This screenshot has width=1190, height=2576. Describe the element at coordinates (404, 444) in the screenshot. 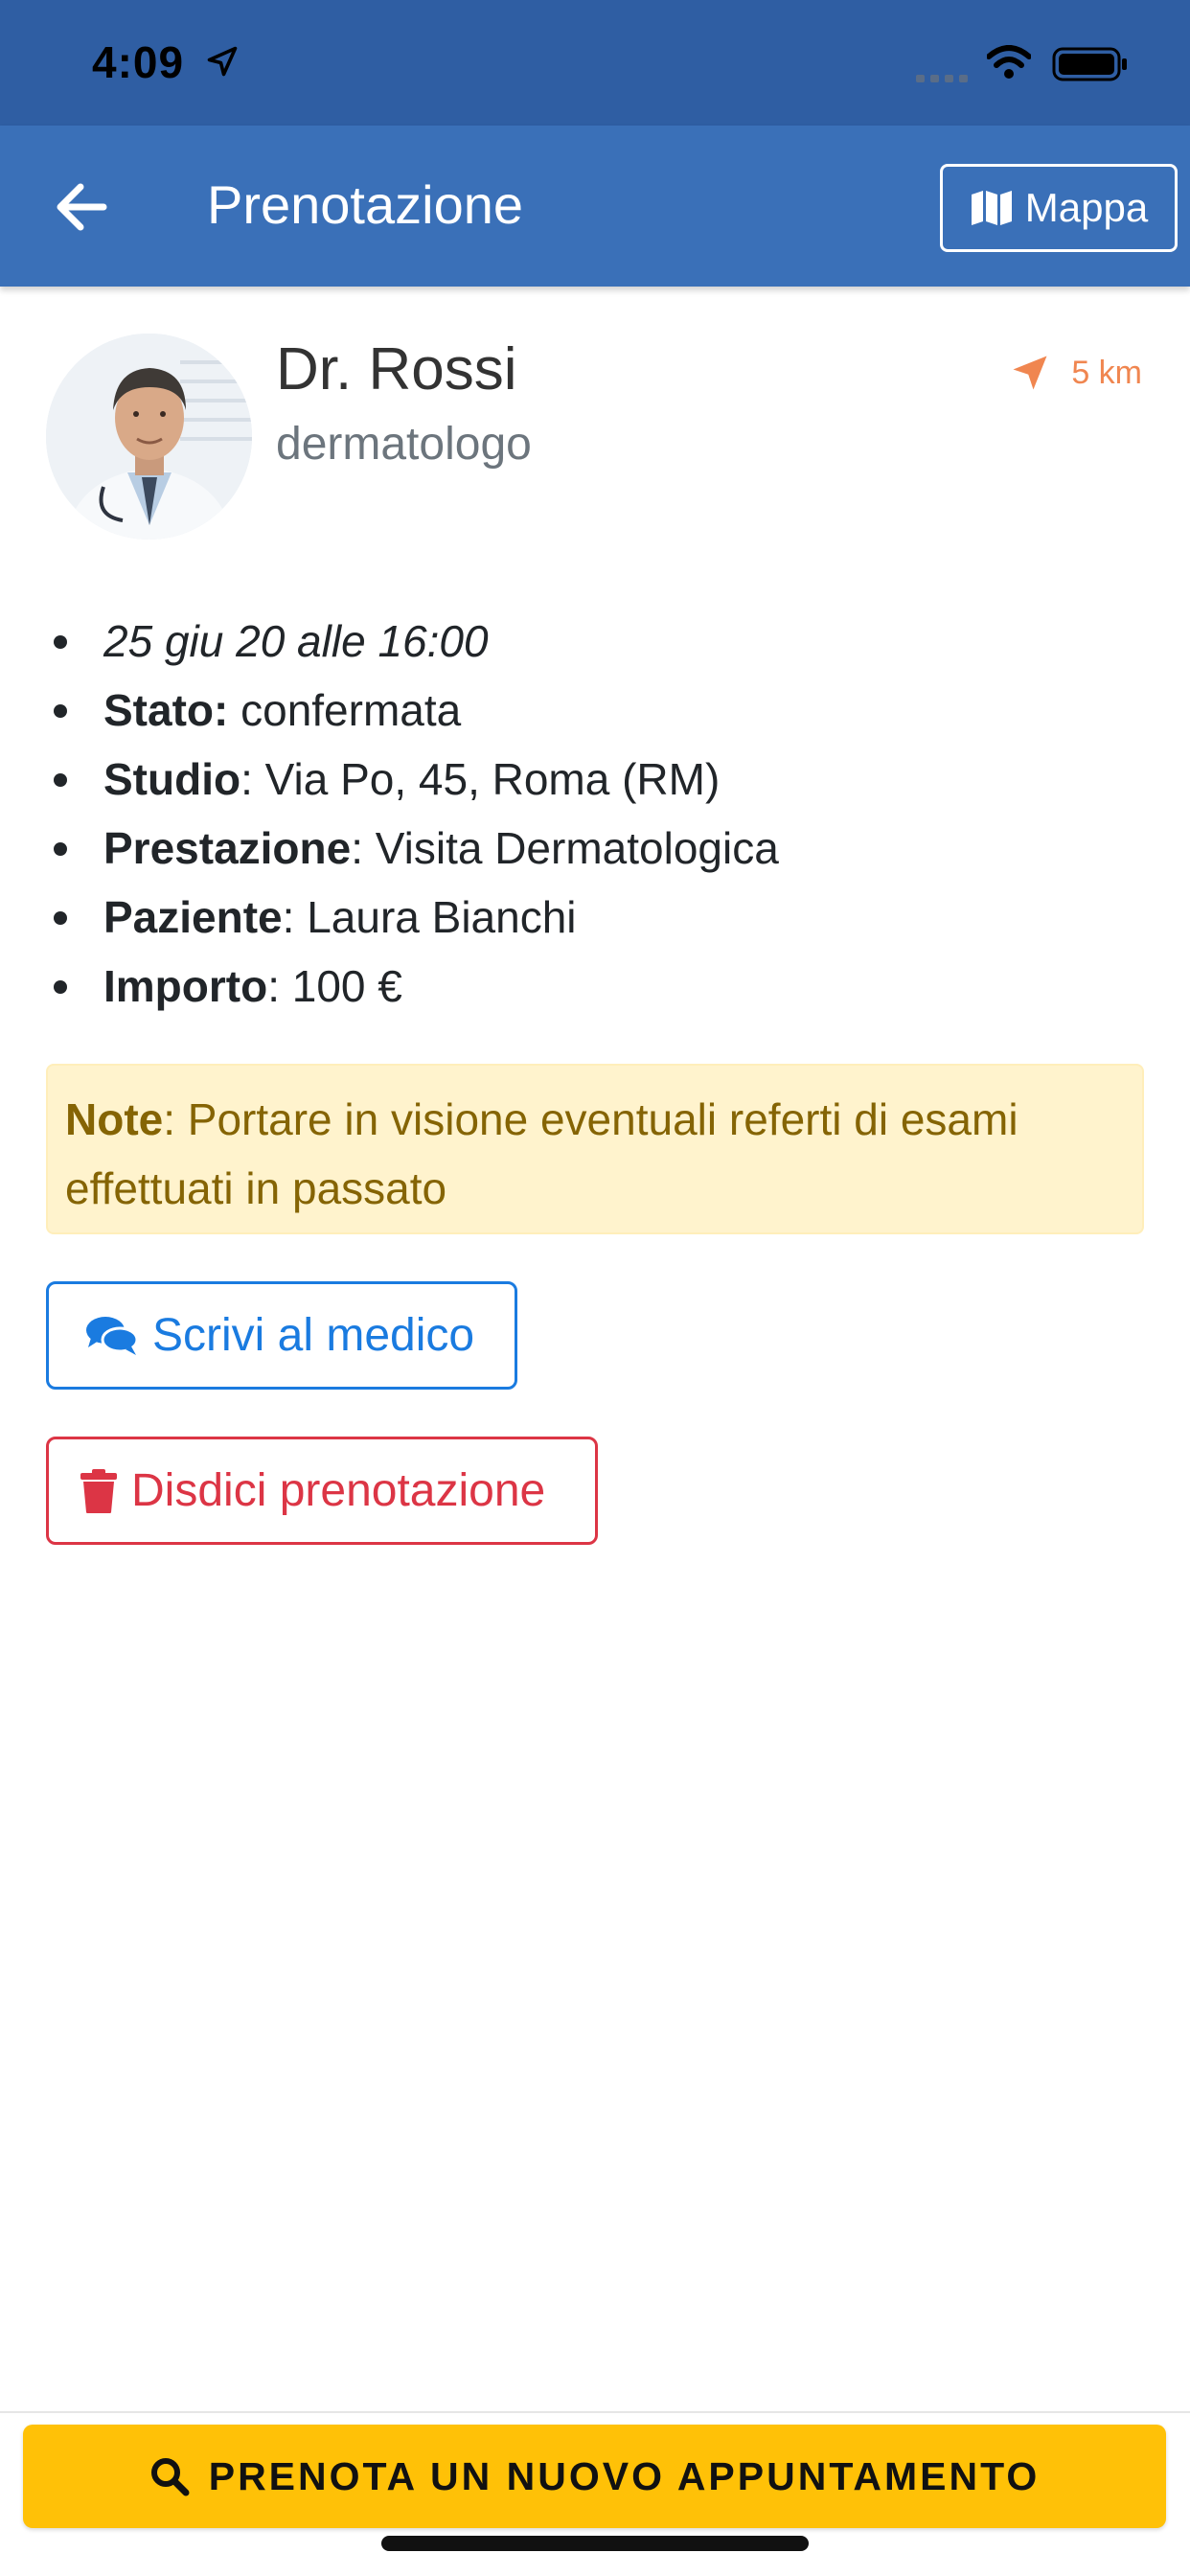

I see `doctor-specialty: dermatologo` at that location.